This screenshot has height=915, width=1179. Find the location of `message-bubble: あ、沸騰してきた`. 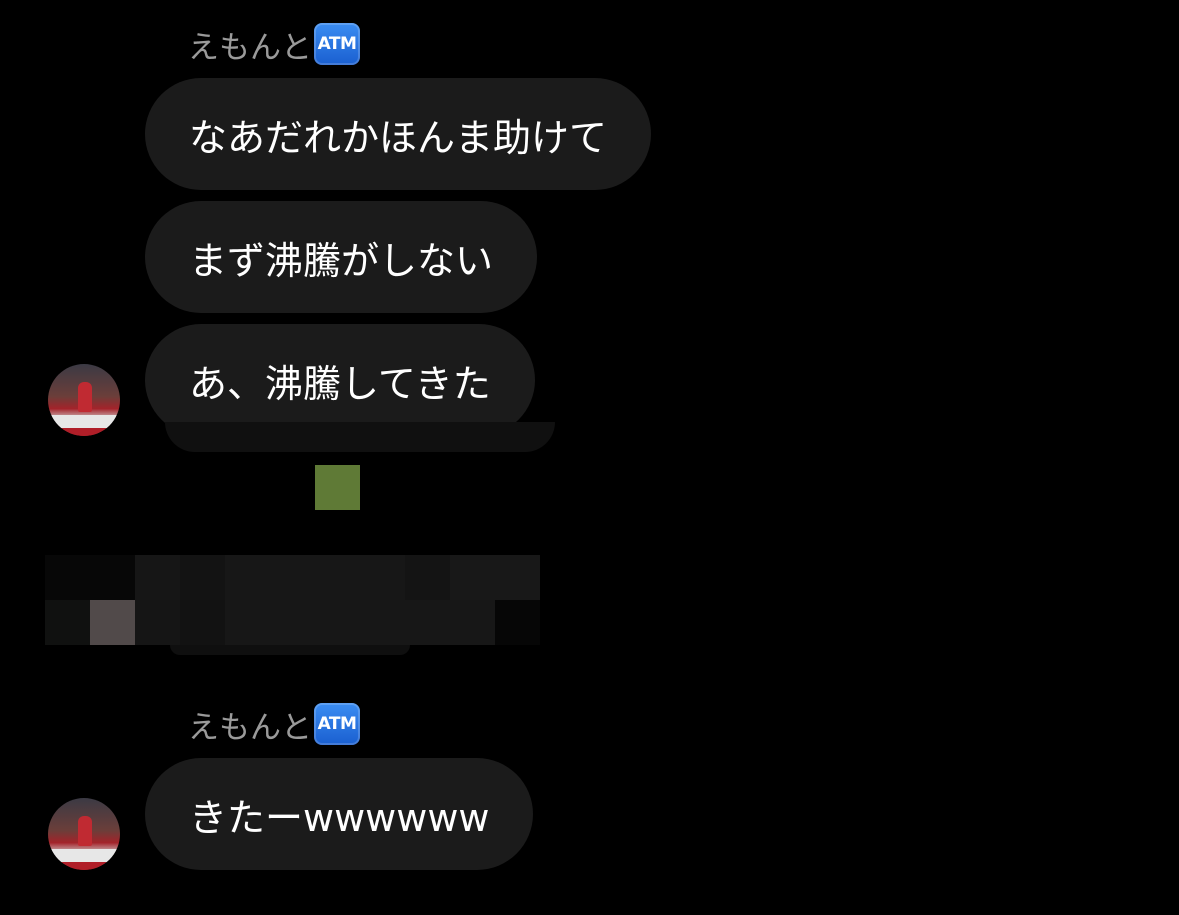

message-bubble: あ、沸騰してきた is located at coordinates (340, 380).